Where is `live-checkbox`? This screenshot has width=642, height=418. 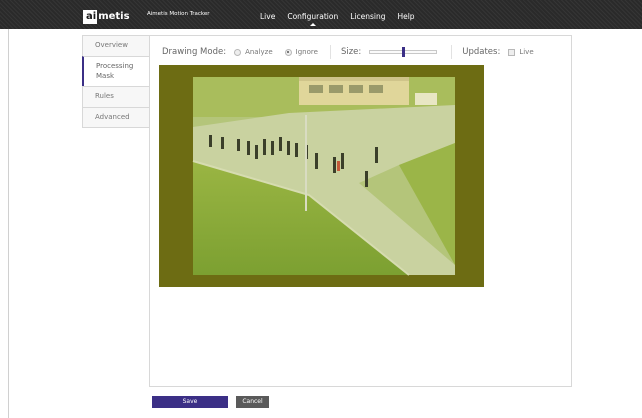
live-checkbox is located at coordinates (512, 52).